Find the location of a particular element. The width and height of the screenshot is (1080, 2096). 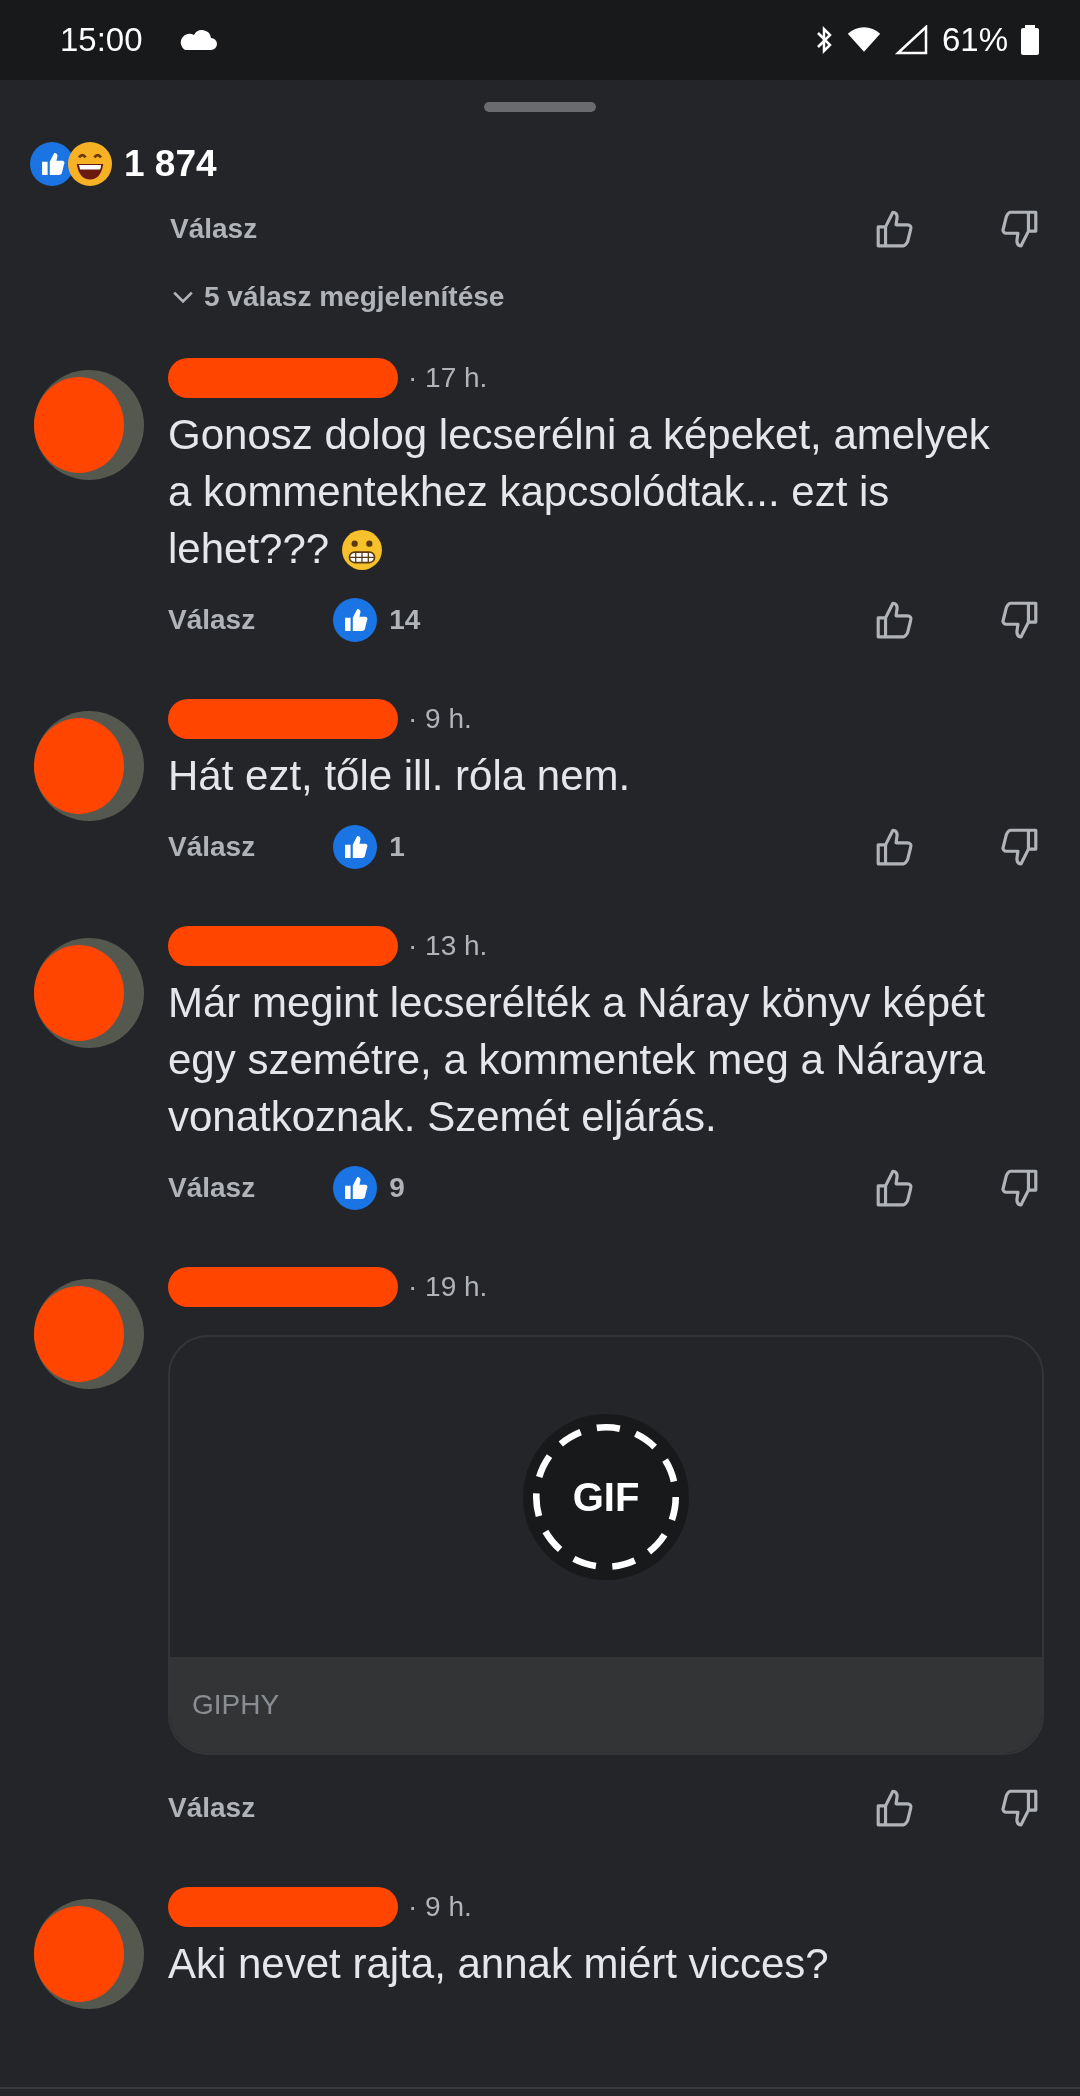

comment-time: · 19 h. is located at coordinates (448, 1287).